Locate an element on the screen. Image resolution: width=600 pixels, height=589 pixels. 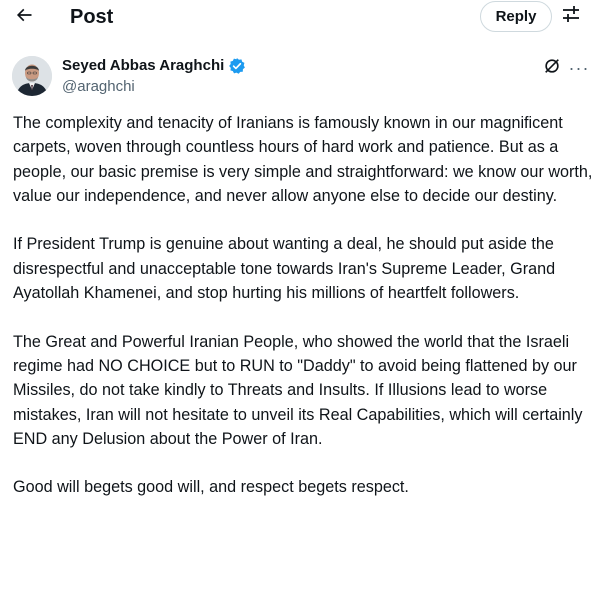
grok-icon is located at coordinates (552, 68).